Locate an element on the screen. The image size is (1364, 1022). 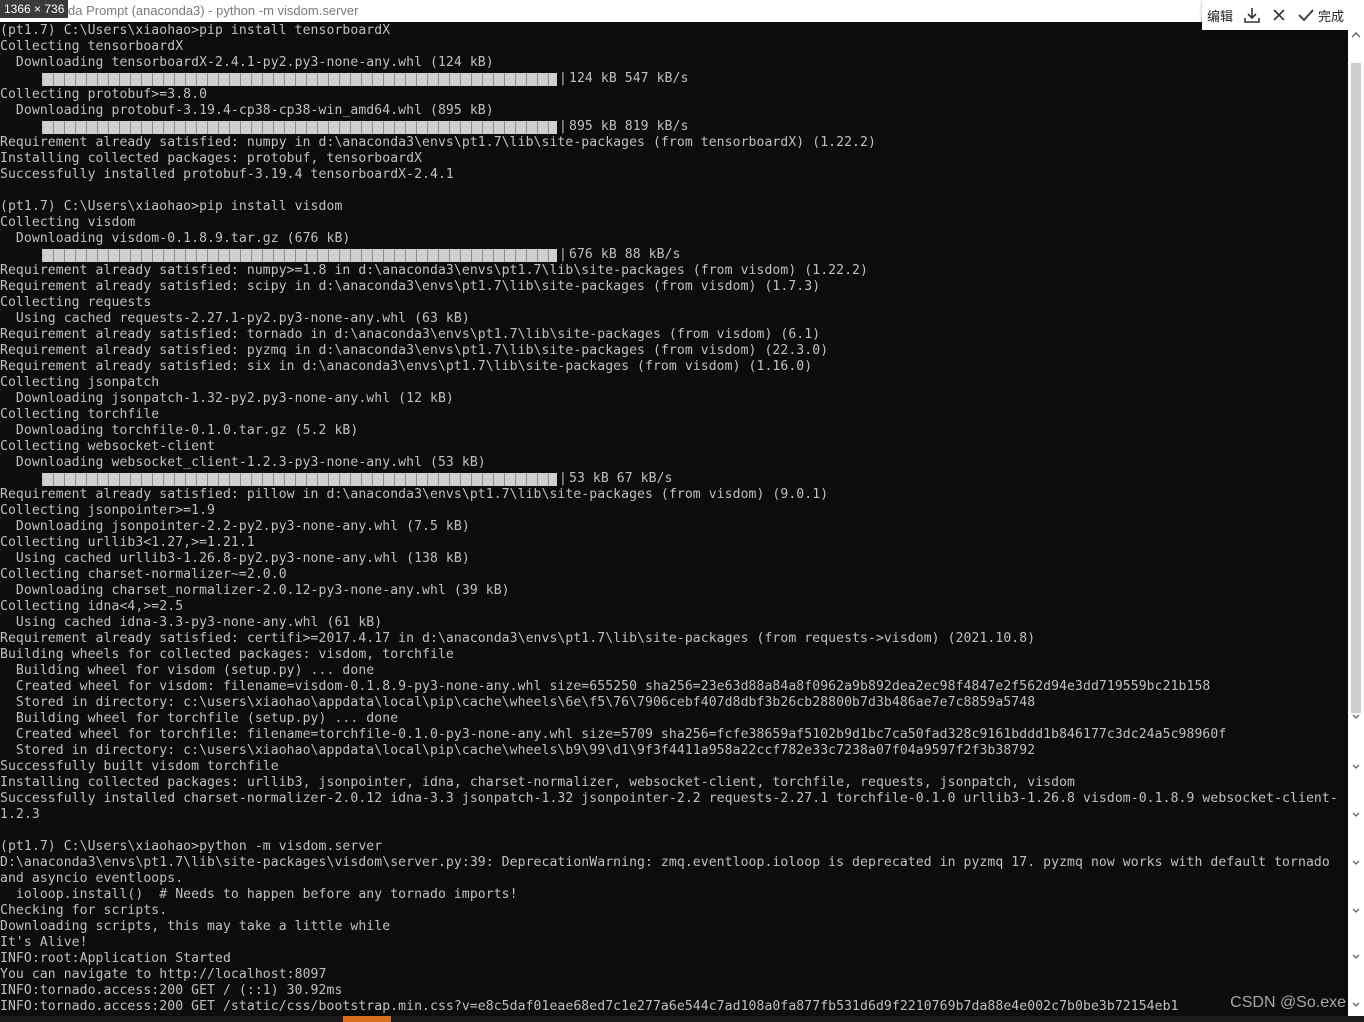
scroll-down-icon is located at coordinates (1356, 1005).